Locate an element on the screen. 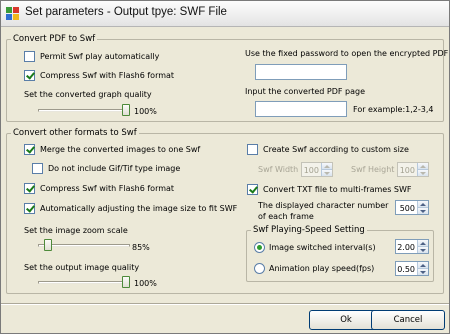 The height and width of the screenshot is (334, 450). img-quality-label: Set the output image quality is located at coordinates (82, 267).